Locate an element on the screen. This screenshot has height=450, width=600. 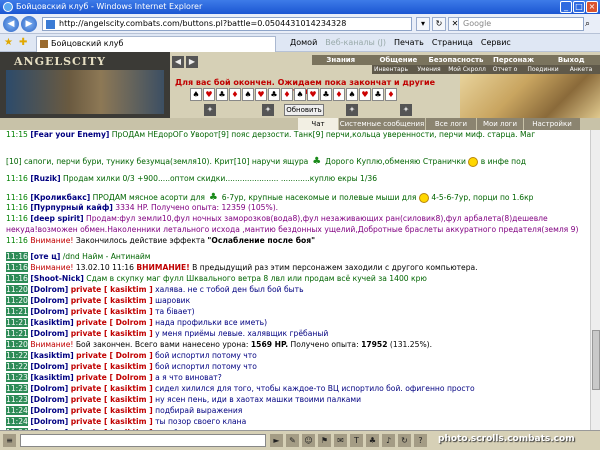
tab-system-messages: Системные сообщения is located at coordinates (382, 124).